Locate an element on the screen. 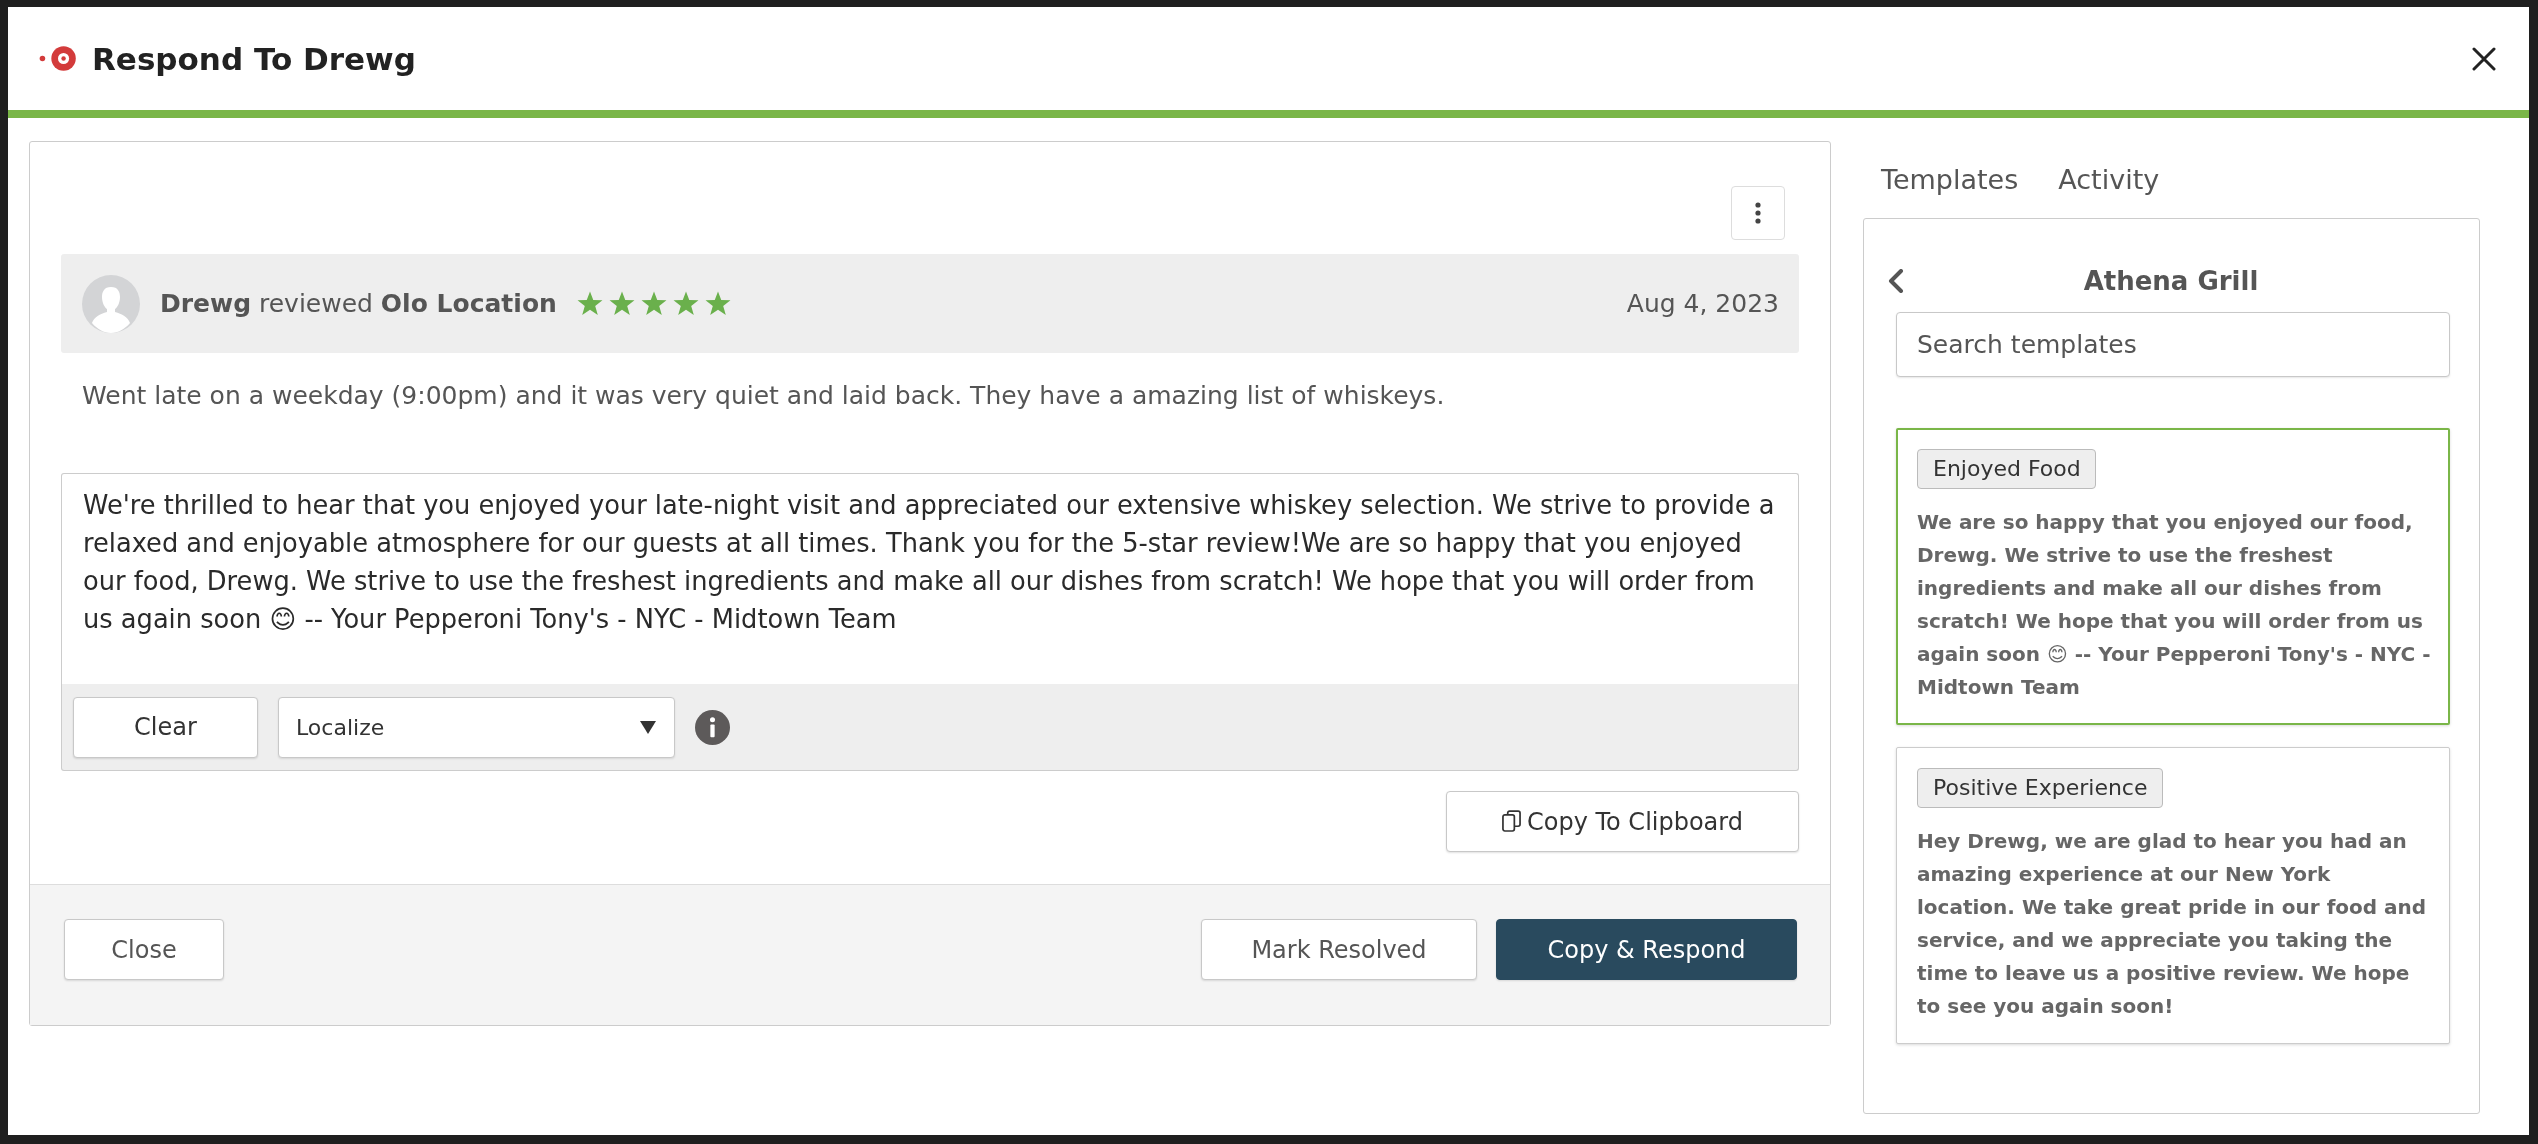  clear-button: Clear is located at coordinates (165, 727).